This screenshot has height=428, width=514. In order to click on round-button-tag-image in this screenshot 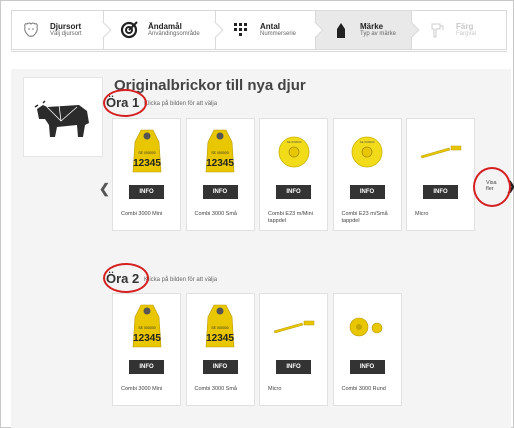, I will do `click(367, 327)`.